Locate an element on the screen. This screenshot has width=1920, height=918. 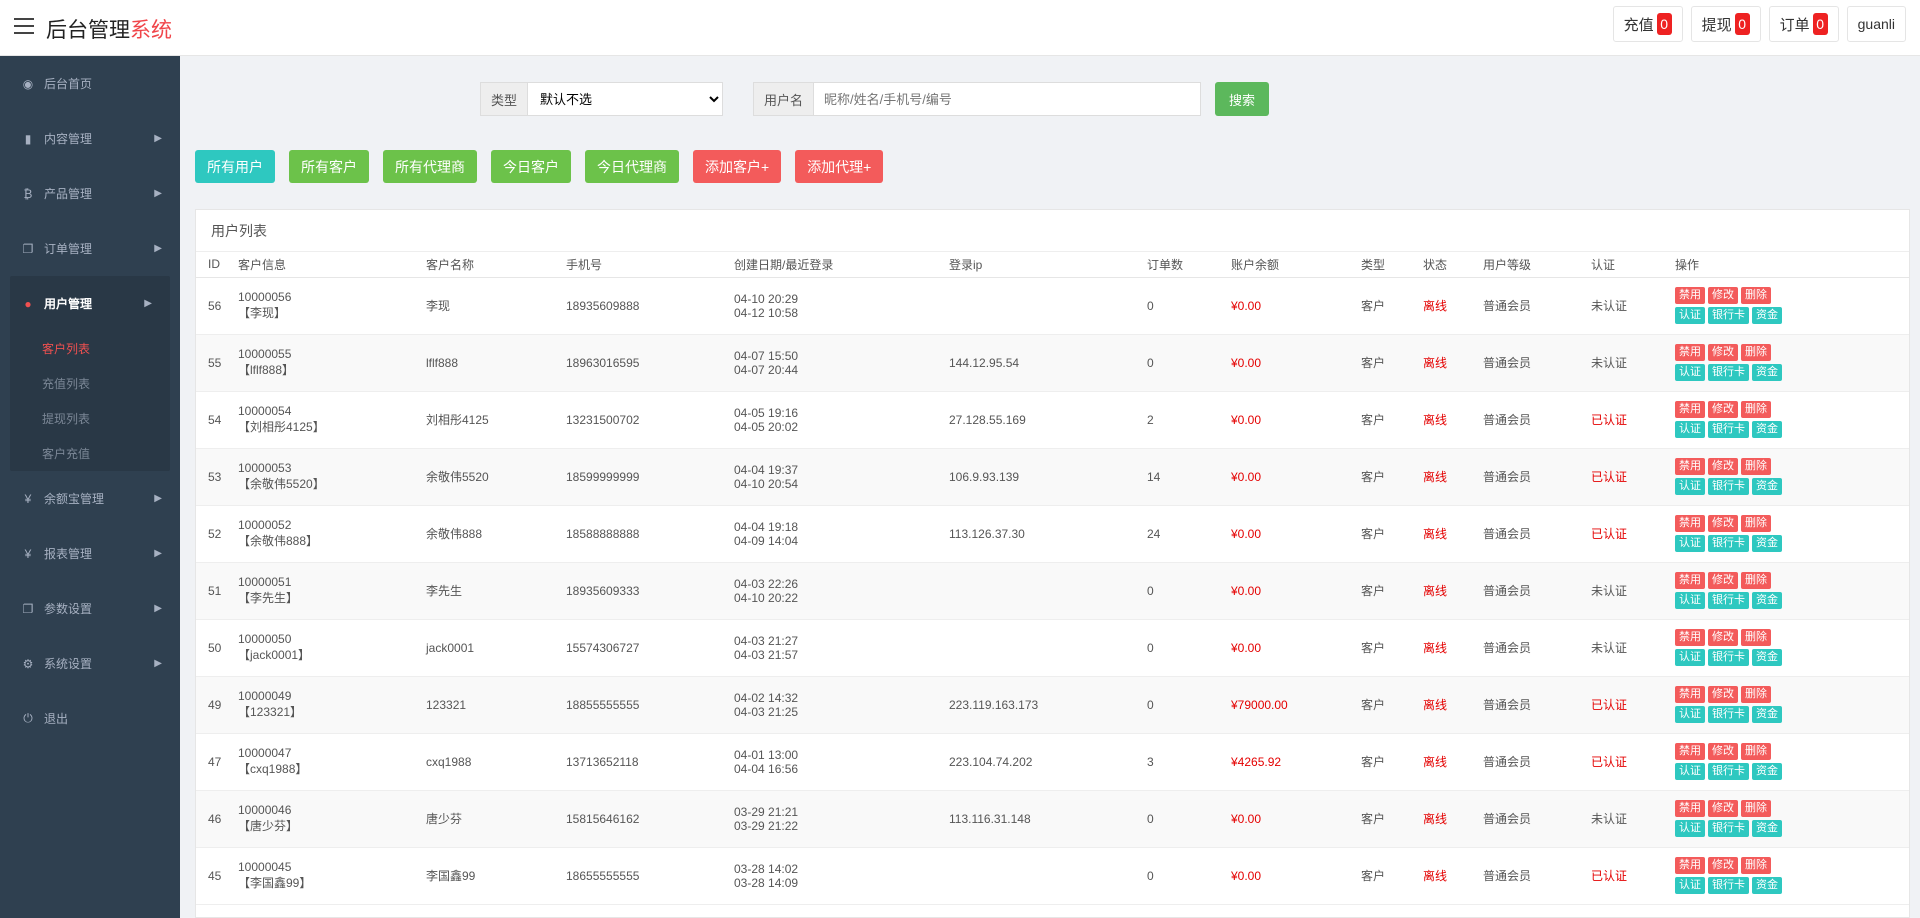
cell-level: 普通会员 is located at coordinates (1525, 477).